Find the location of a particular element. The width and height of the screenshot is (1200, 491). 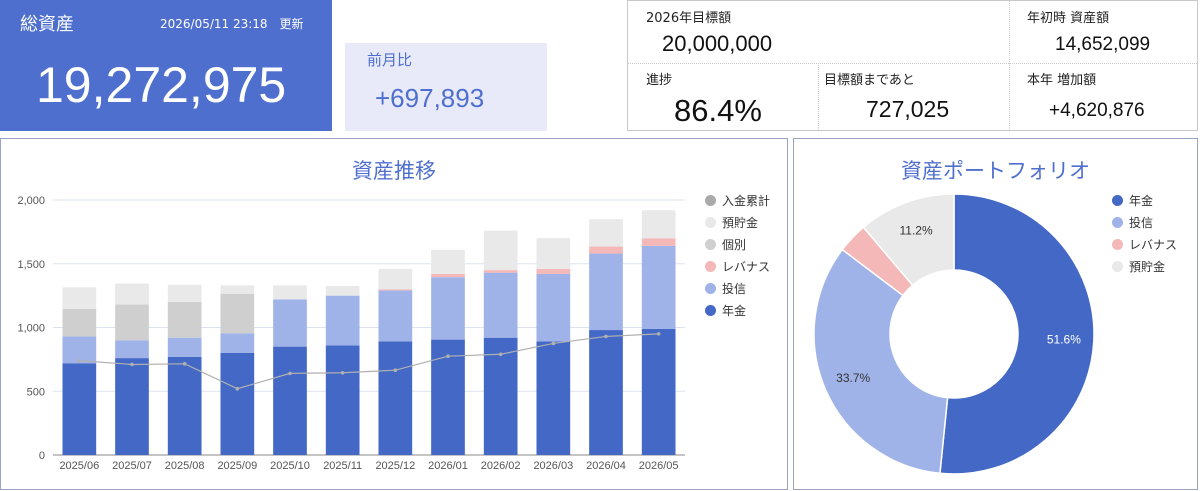

x-tick-label: 2025/08 is located at coordinates (185, 466).